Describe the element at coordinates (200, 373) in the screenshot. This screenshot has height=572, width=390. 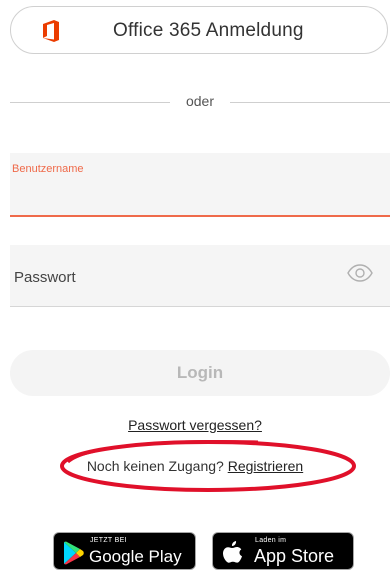
I see `login-button: Login` at that location.